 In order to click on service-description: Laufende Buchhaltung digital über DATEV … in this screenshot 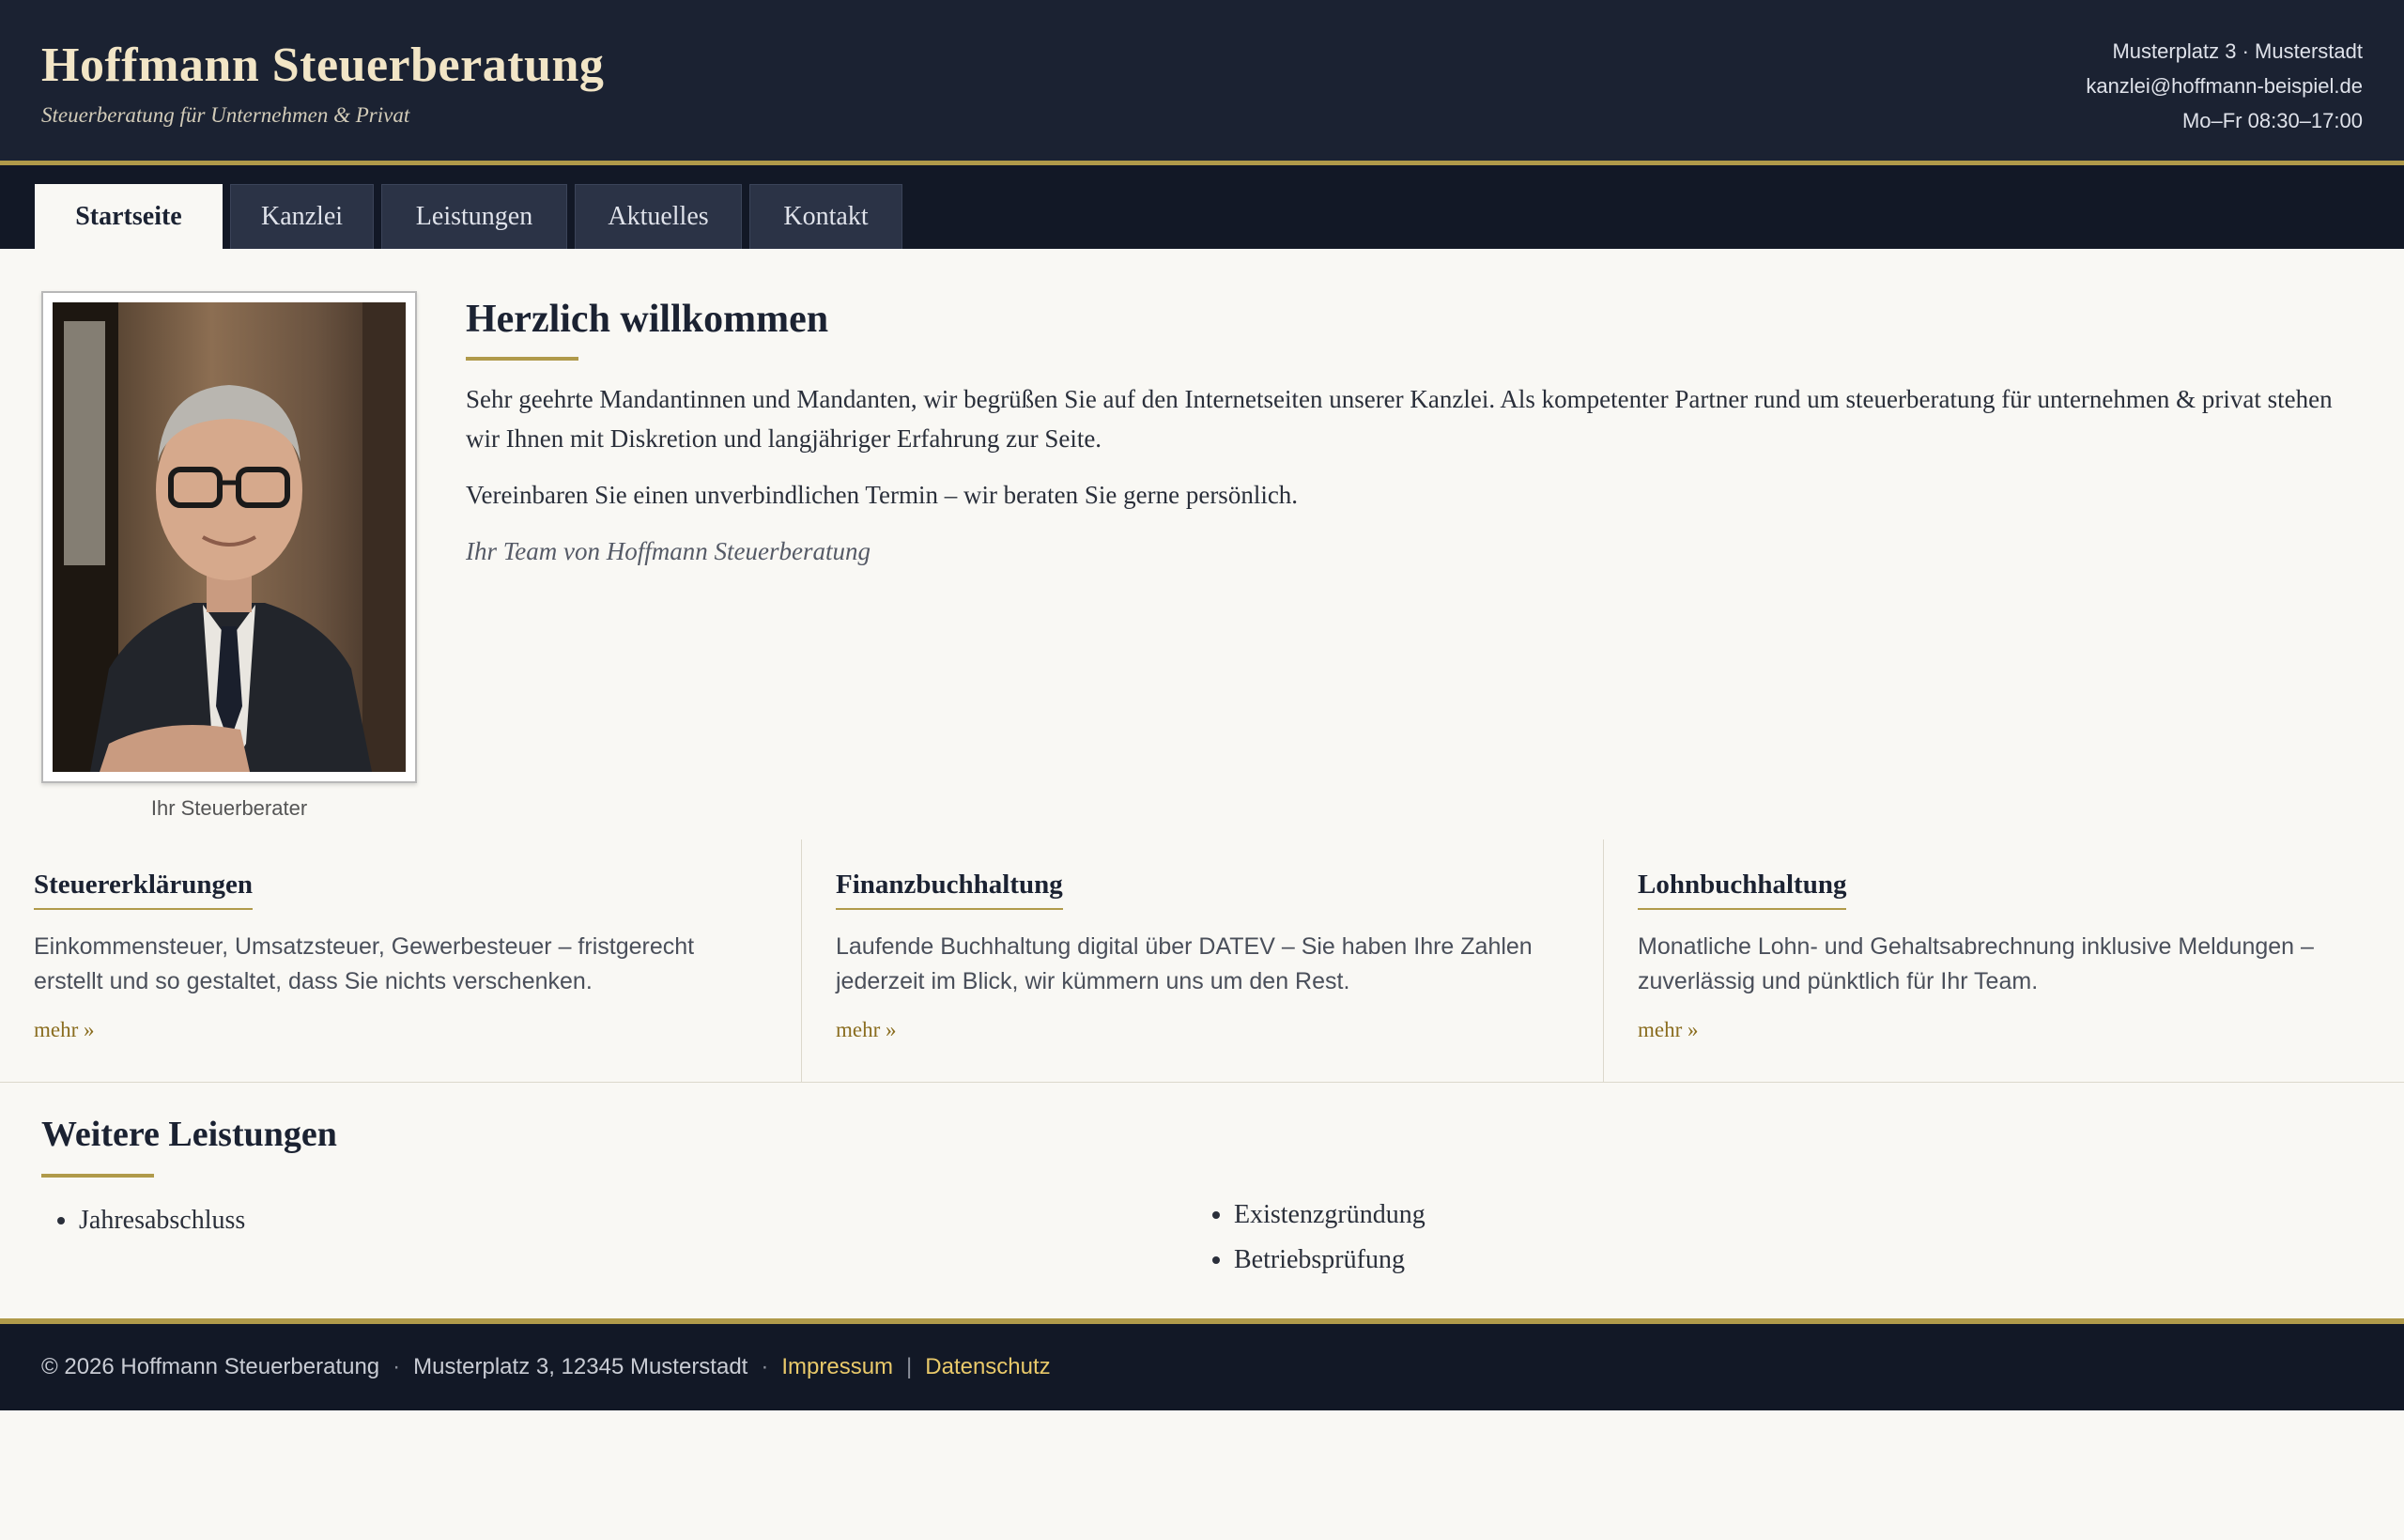, I will do `click(1184, 963)`.